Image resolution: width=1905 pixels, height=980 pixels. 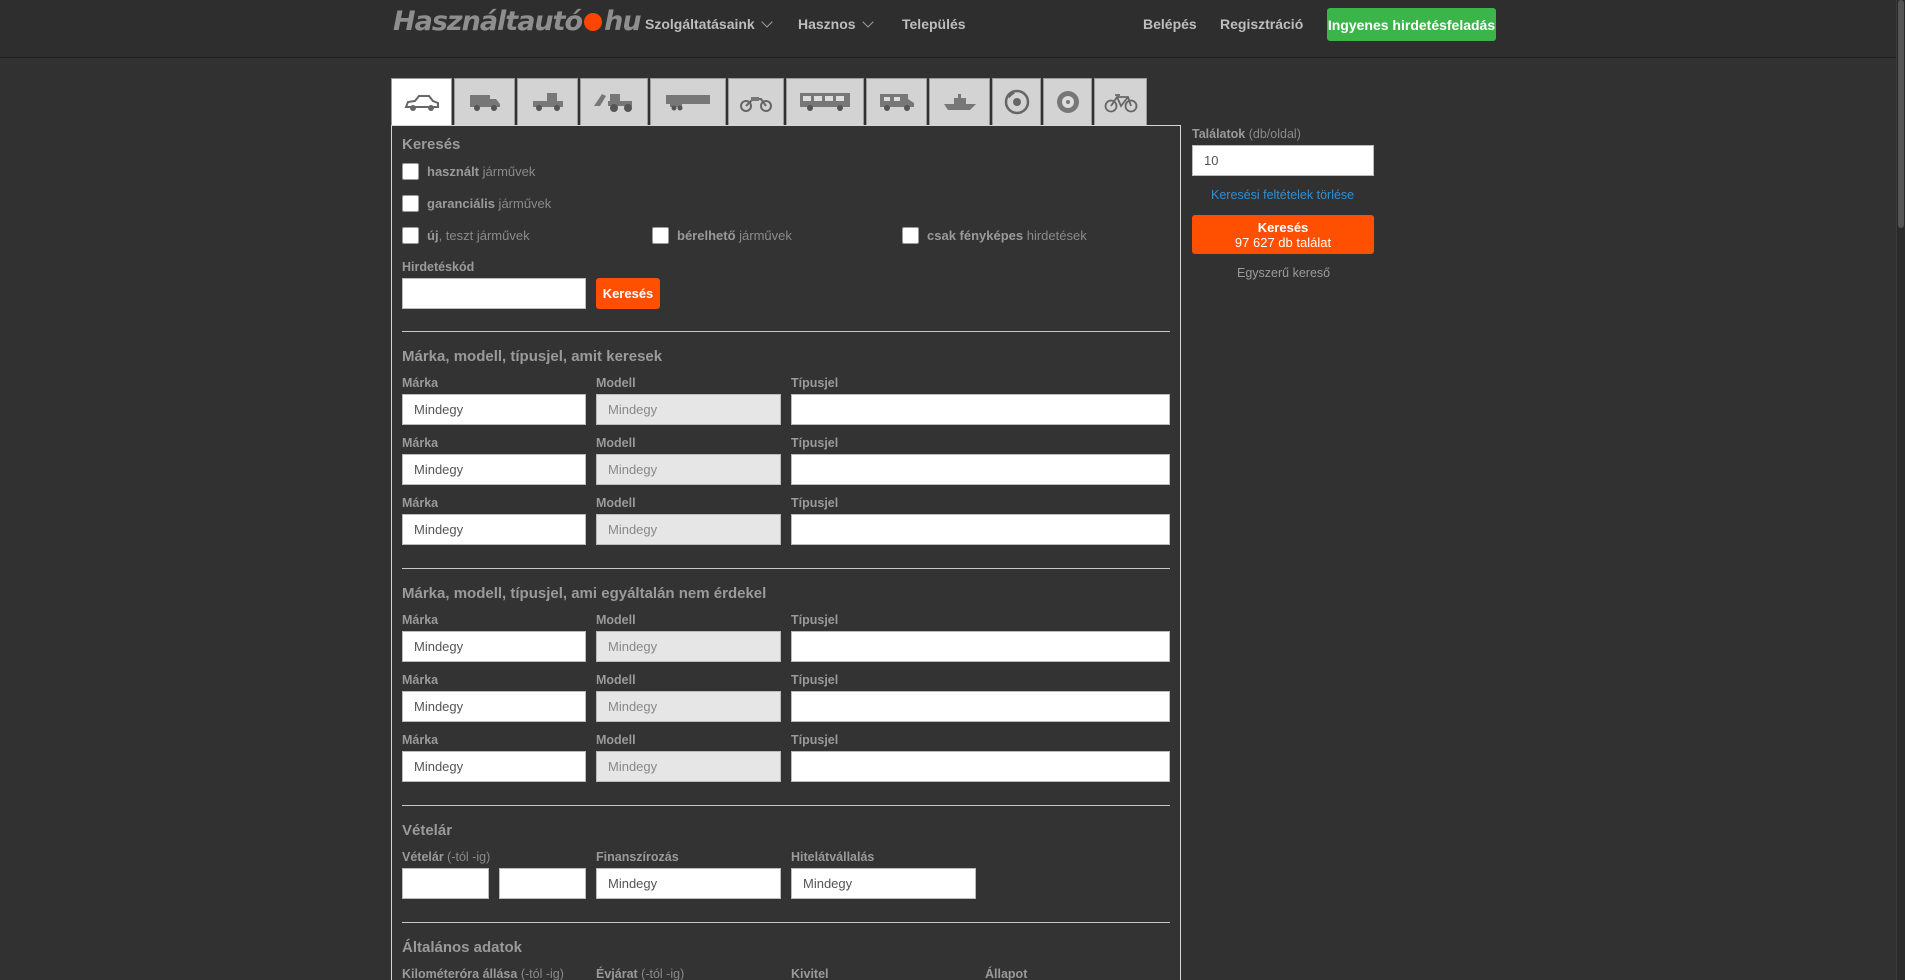 What do you see at coordinates (431, 144) in the screenshot?
I see `search-section-title: Keresés` at bounding box center [431, 144].